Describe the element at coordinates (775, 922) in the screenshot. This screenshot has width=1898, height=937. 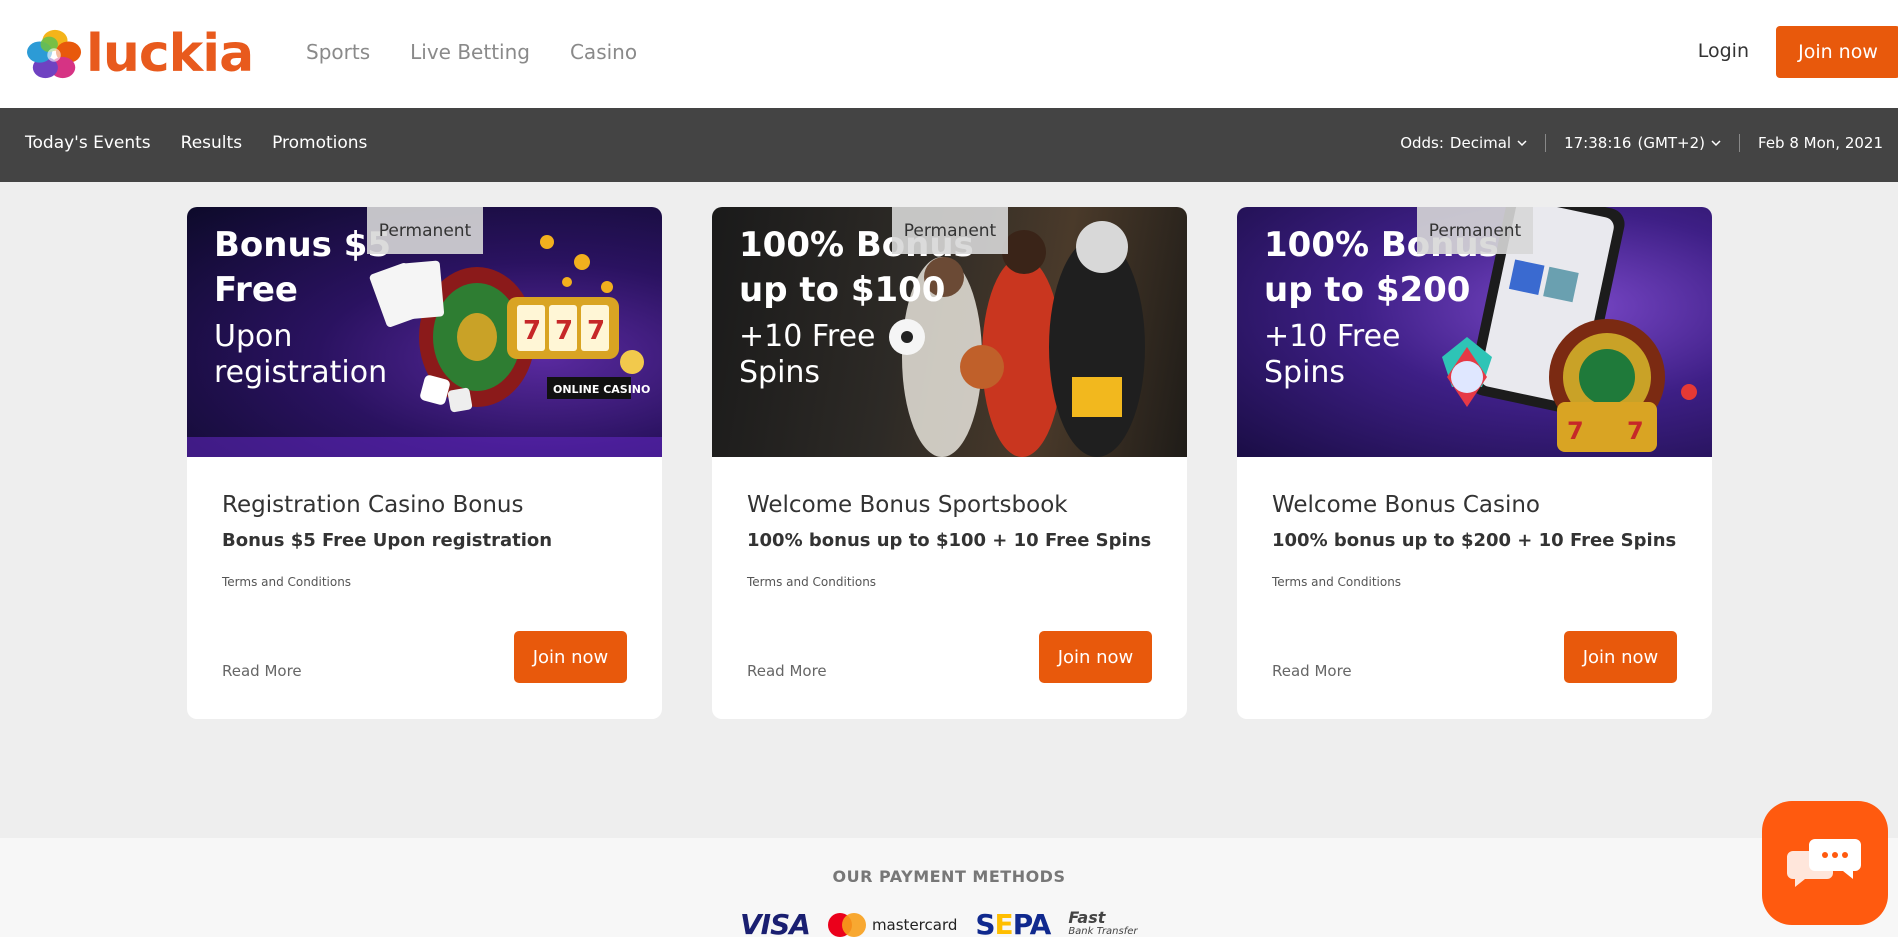
I see `visa-logo: VISA` at that location.